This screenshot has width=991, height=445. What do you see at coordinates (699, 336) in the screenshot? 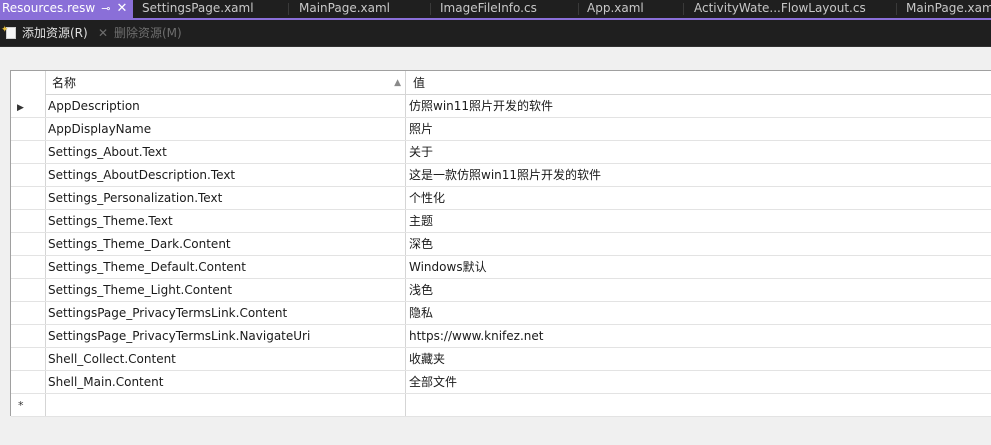
I see `resource-value-cell: https://www.knifez.net` at bounding box center [699, 336].